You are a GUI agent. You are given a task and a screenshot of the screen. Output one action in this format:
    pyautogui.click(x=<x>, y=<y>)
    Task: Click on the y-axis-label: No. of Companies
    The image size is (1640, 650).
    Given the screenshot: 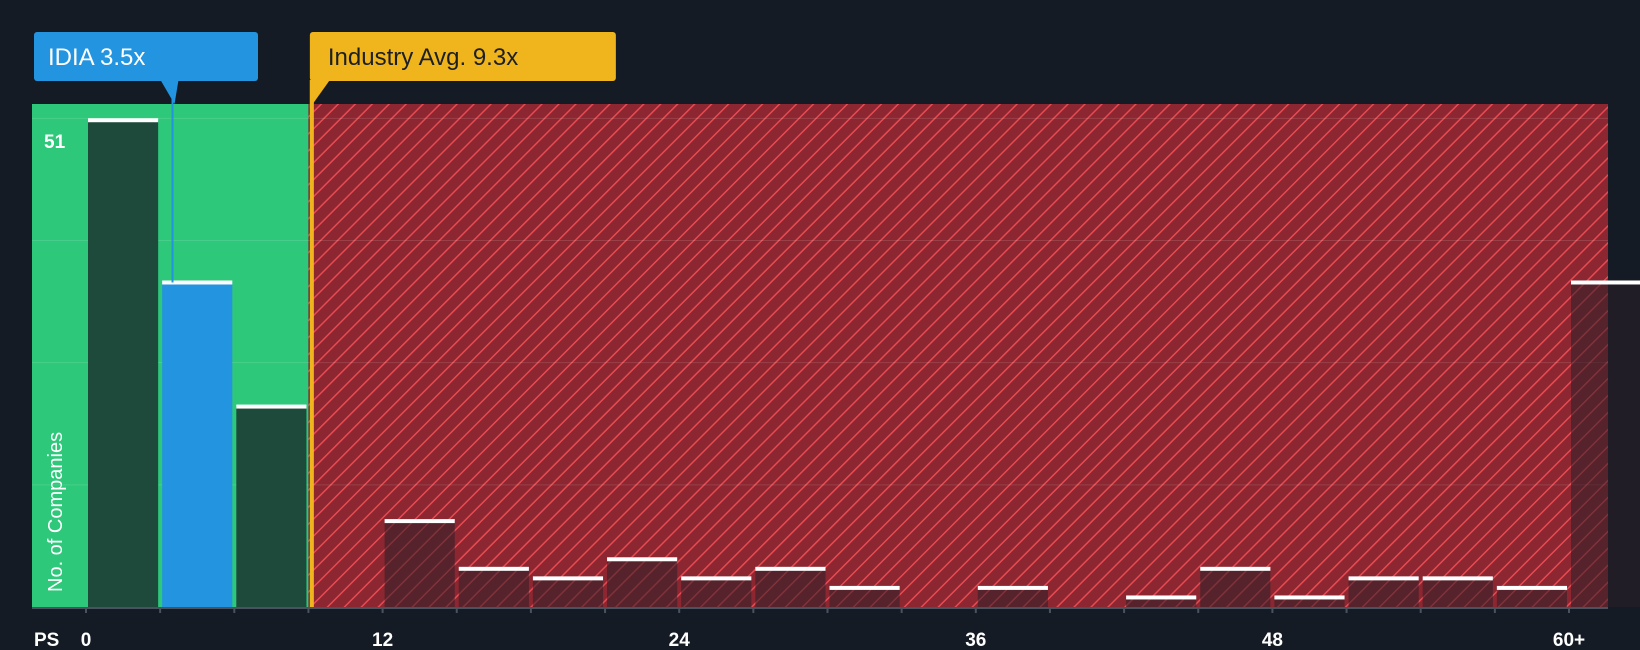 What is the action you would take?
    pyautogui.click(x=56, y=512)
    